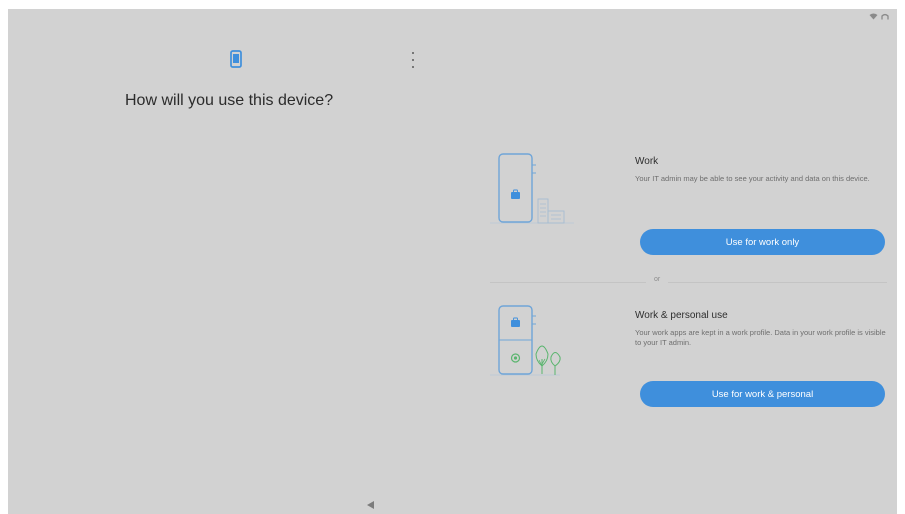  What do you see at coordinates (413, 60) in the screenshot?
I see `more-vertical-icon` at bounding box center [413, 60].